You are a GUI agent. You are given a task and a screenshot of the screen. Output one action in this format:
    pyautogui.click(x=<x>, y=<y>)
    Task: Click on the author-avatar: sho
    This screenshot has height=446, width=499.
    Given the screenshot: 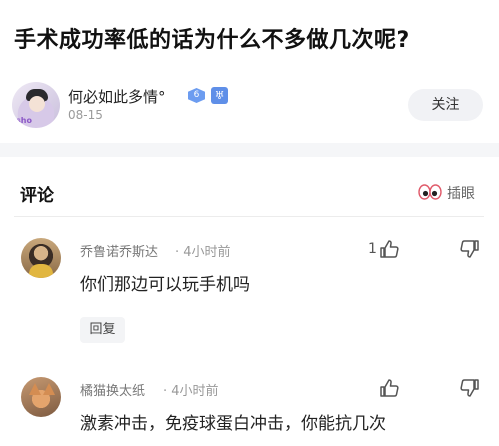 What is the action you would take?
    pyautogui.click(x=36, y=105)
    